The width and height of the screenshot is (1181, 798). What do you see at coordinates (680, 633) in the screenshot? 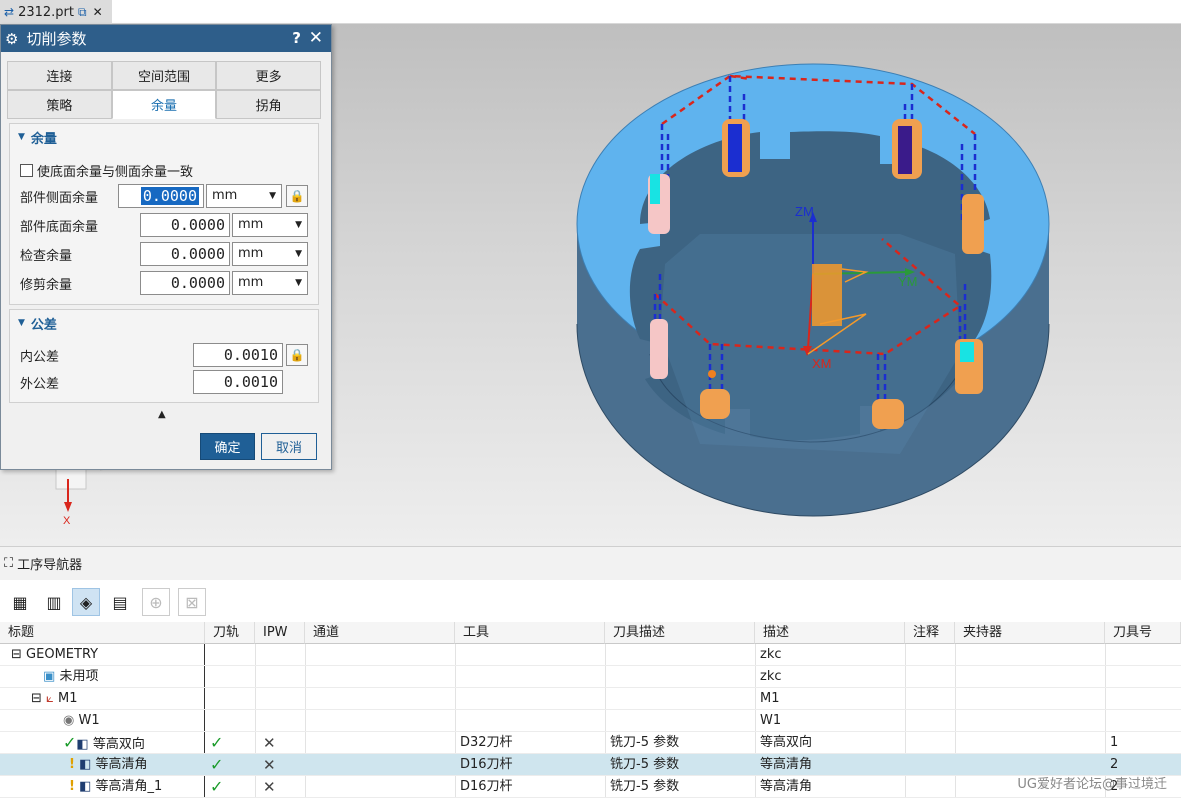
I see `col-header-tool-desc: 刀具描述` at bounding box center [680, 633].